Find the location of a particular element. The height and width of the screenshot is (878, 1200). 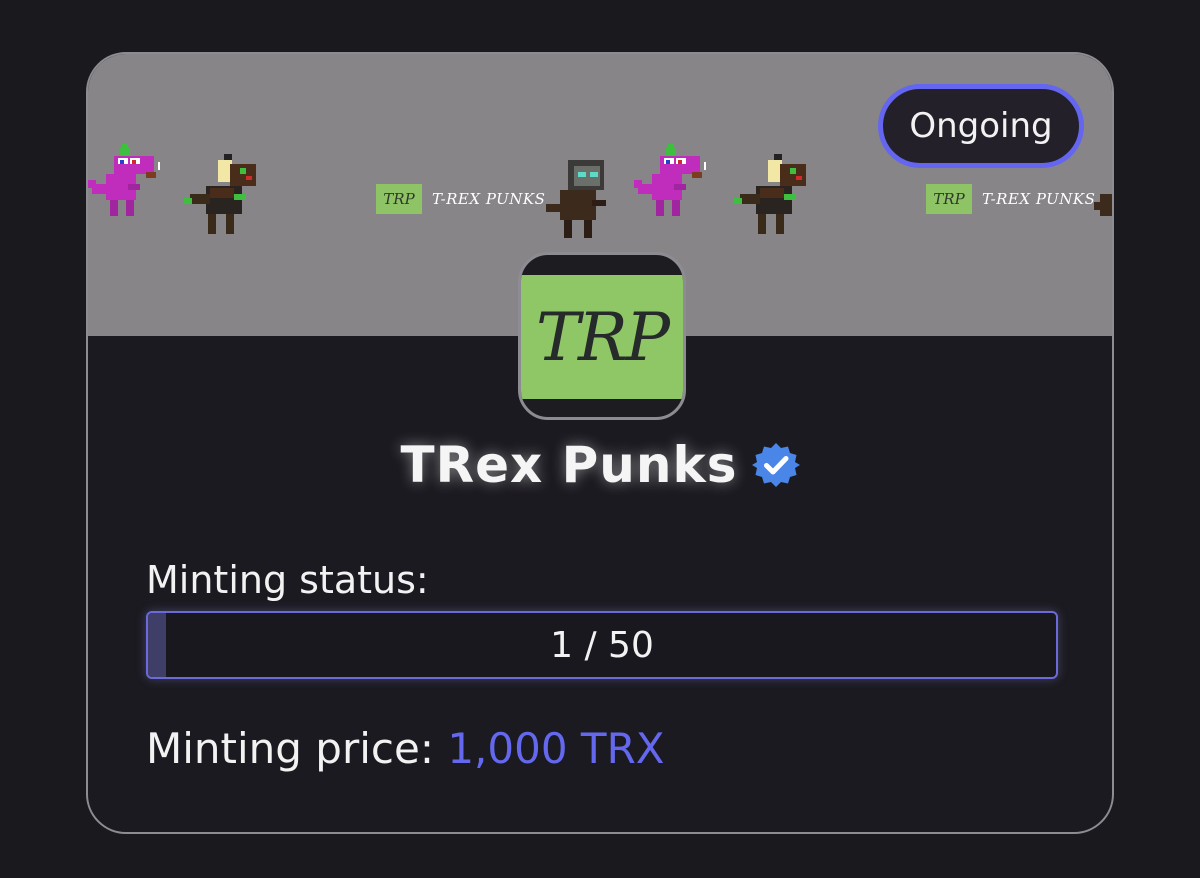

minting-status-label: Minting status: is located at coordinates (287, 580).